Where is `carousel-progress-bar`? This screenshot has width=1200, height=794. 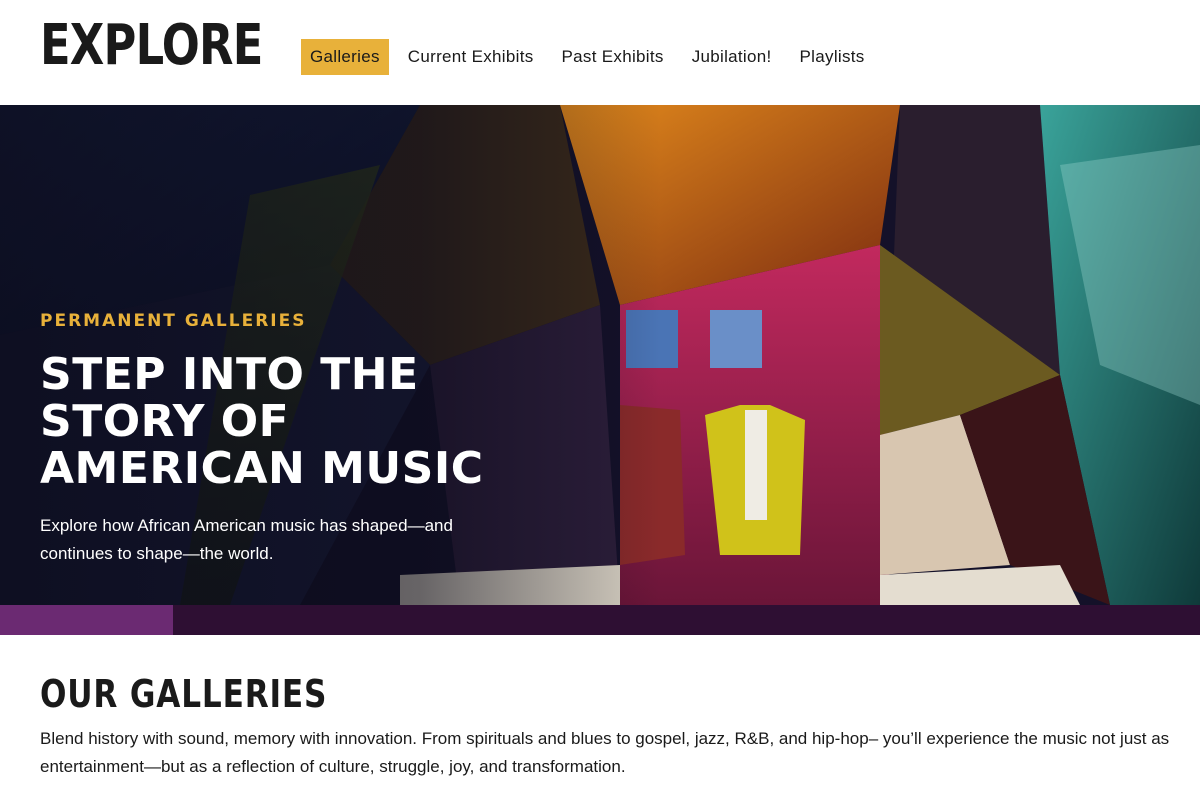
carousel-progress-bar is located at coordinates (600, 620).